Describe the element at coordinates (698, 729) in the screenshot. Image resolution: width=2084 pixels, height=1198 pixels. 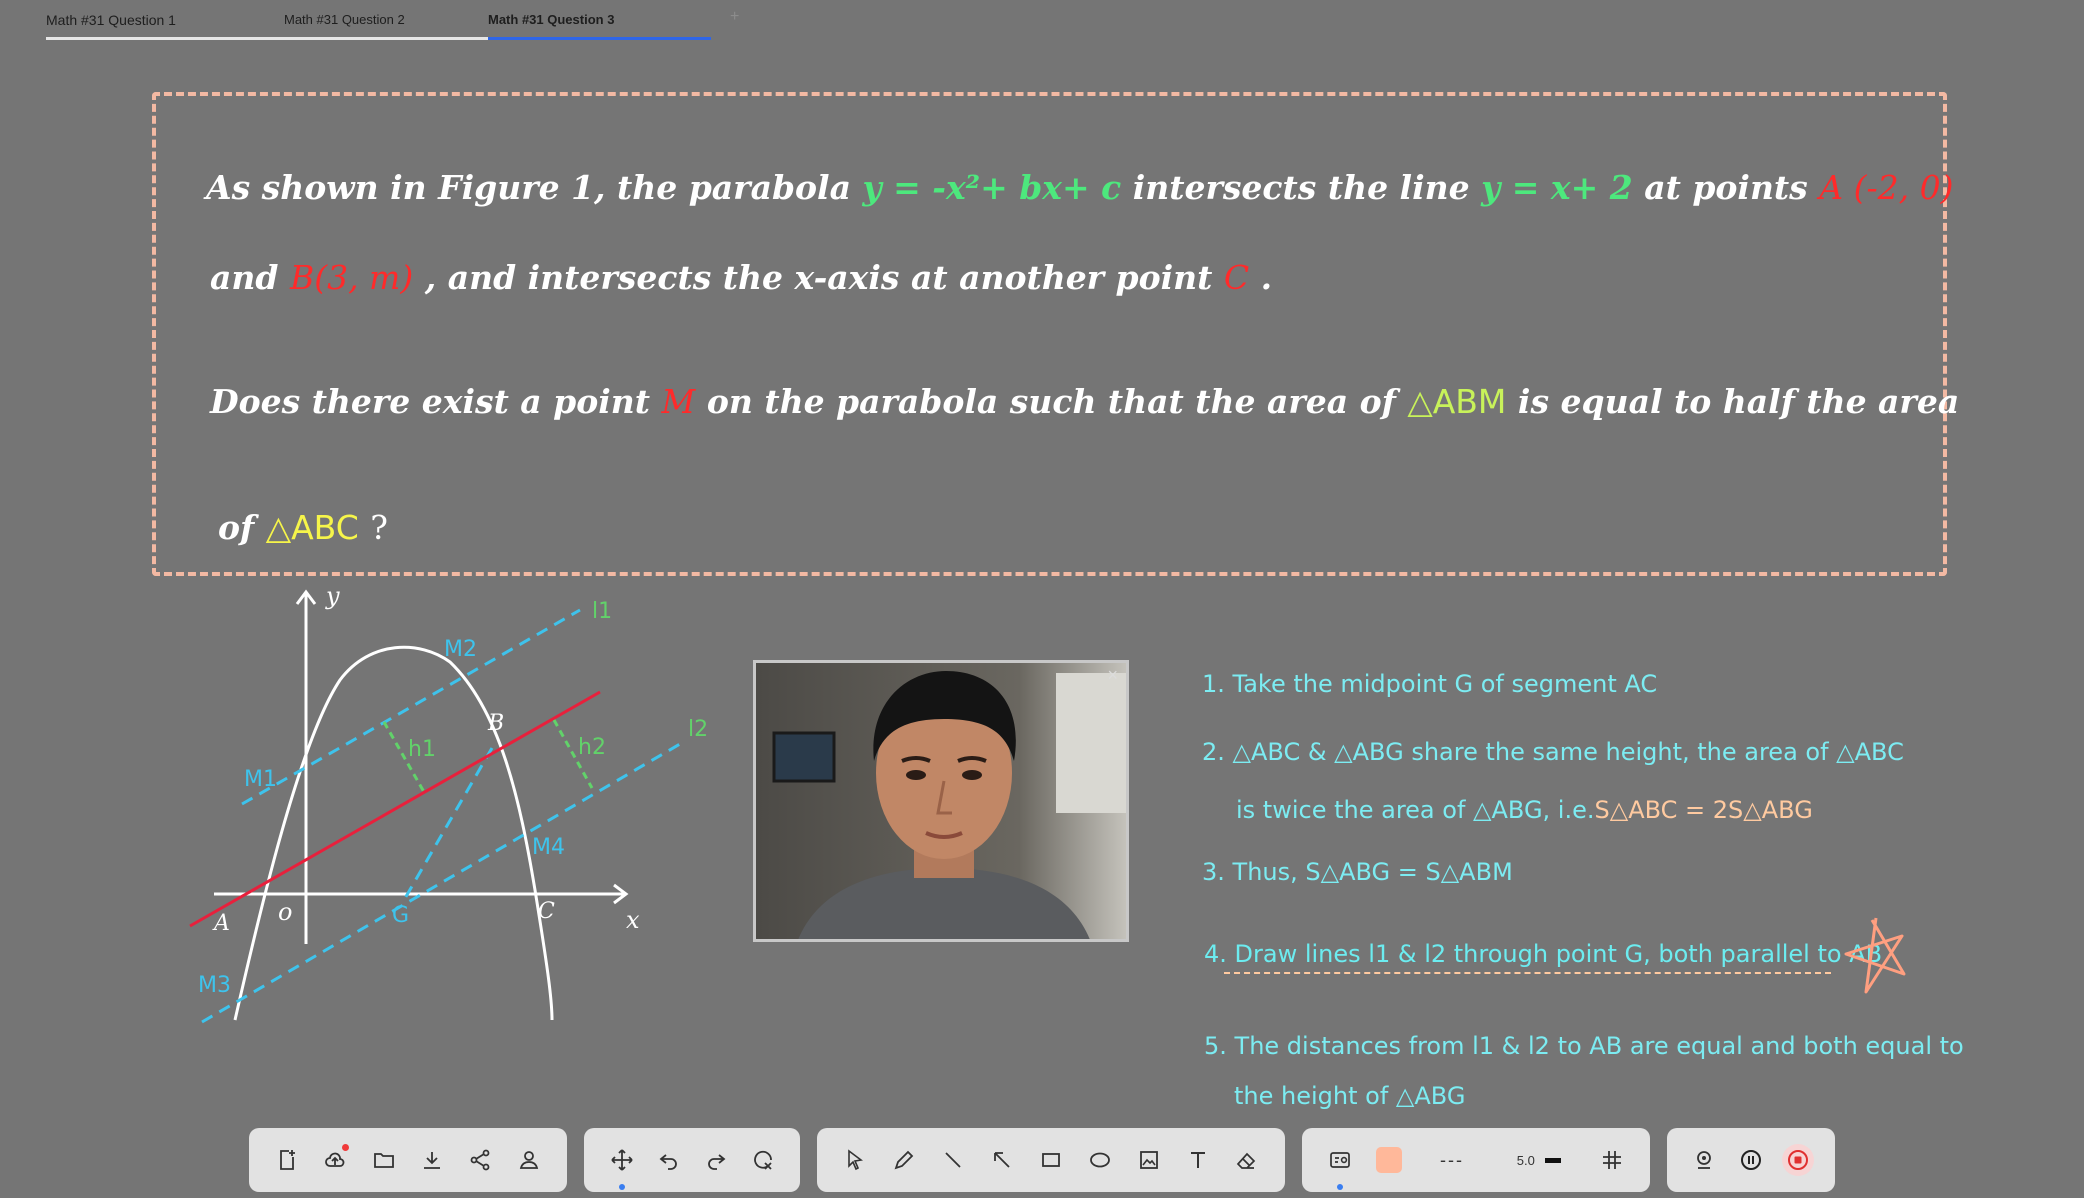
I see `label-l2: l2` at that location.